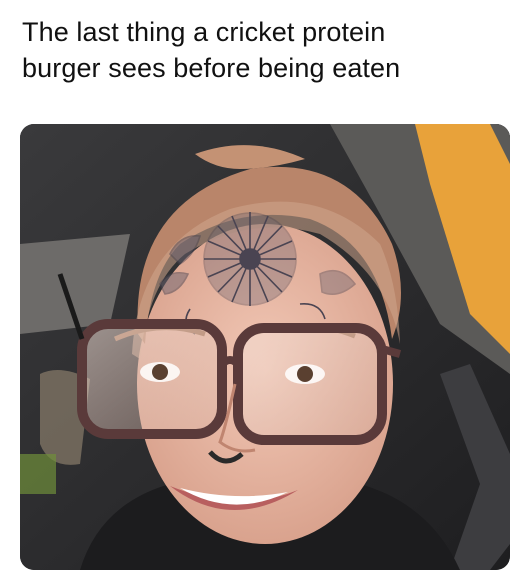 Image resolution: width=526 pixels, height=576 pixels. I want to click on left-iris, so click(160, 372).